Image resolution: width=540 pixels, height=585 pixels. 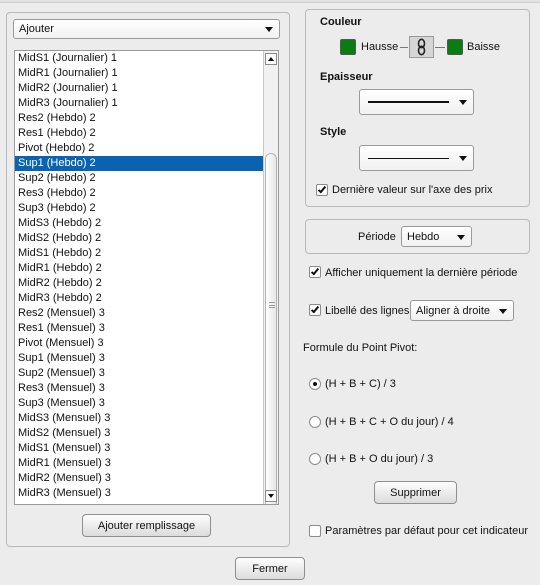 I want to click on style-select, so click(x=416, y=158).